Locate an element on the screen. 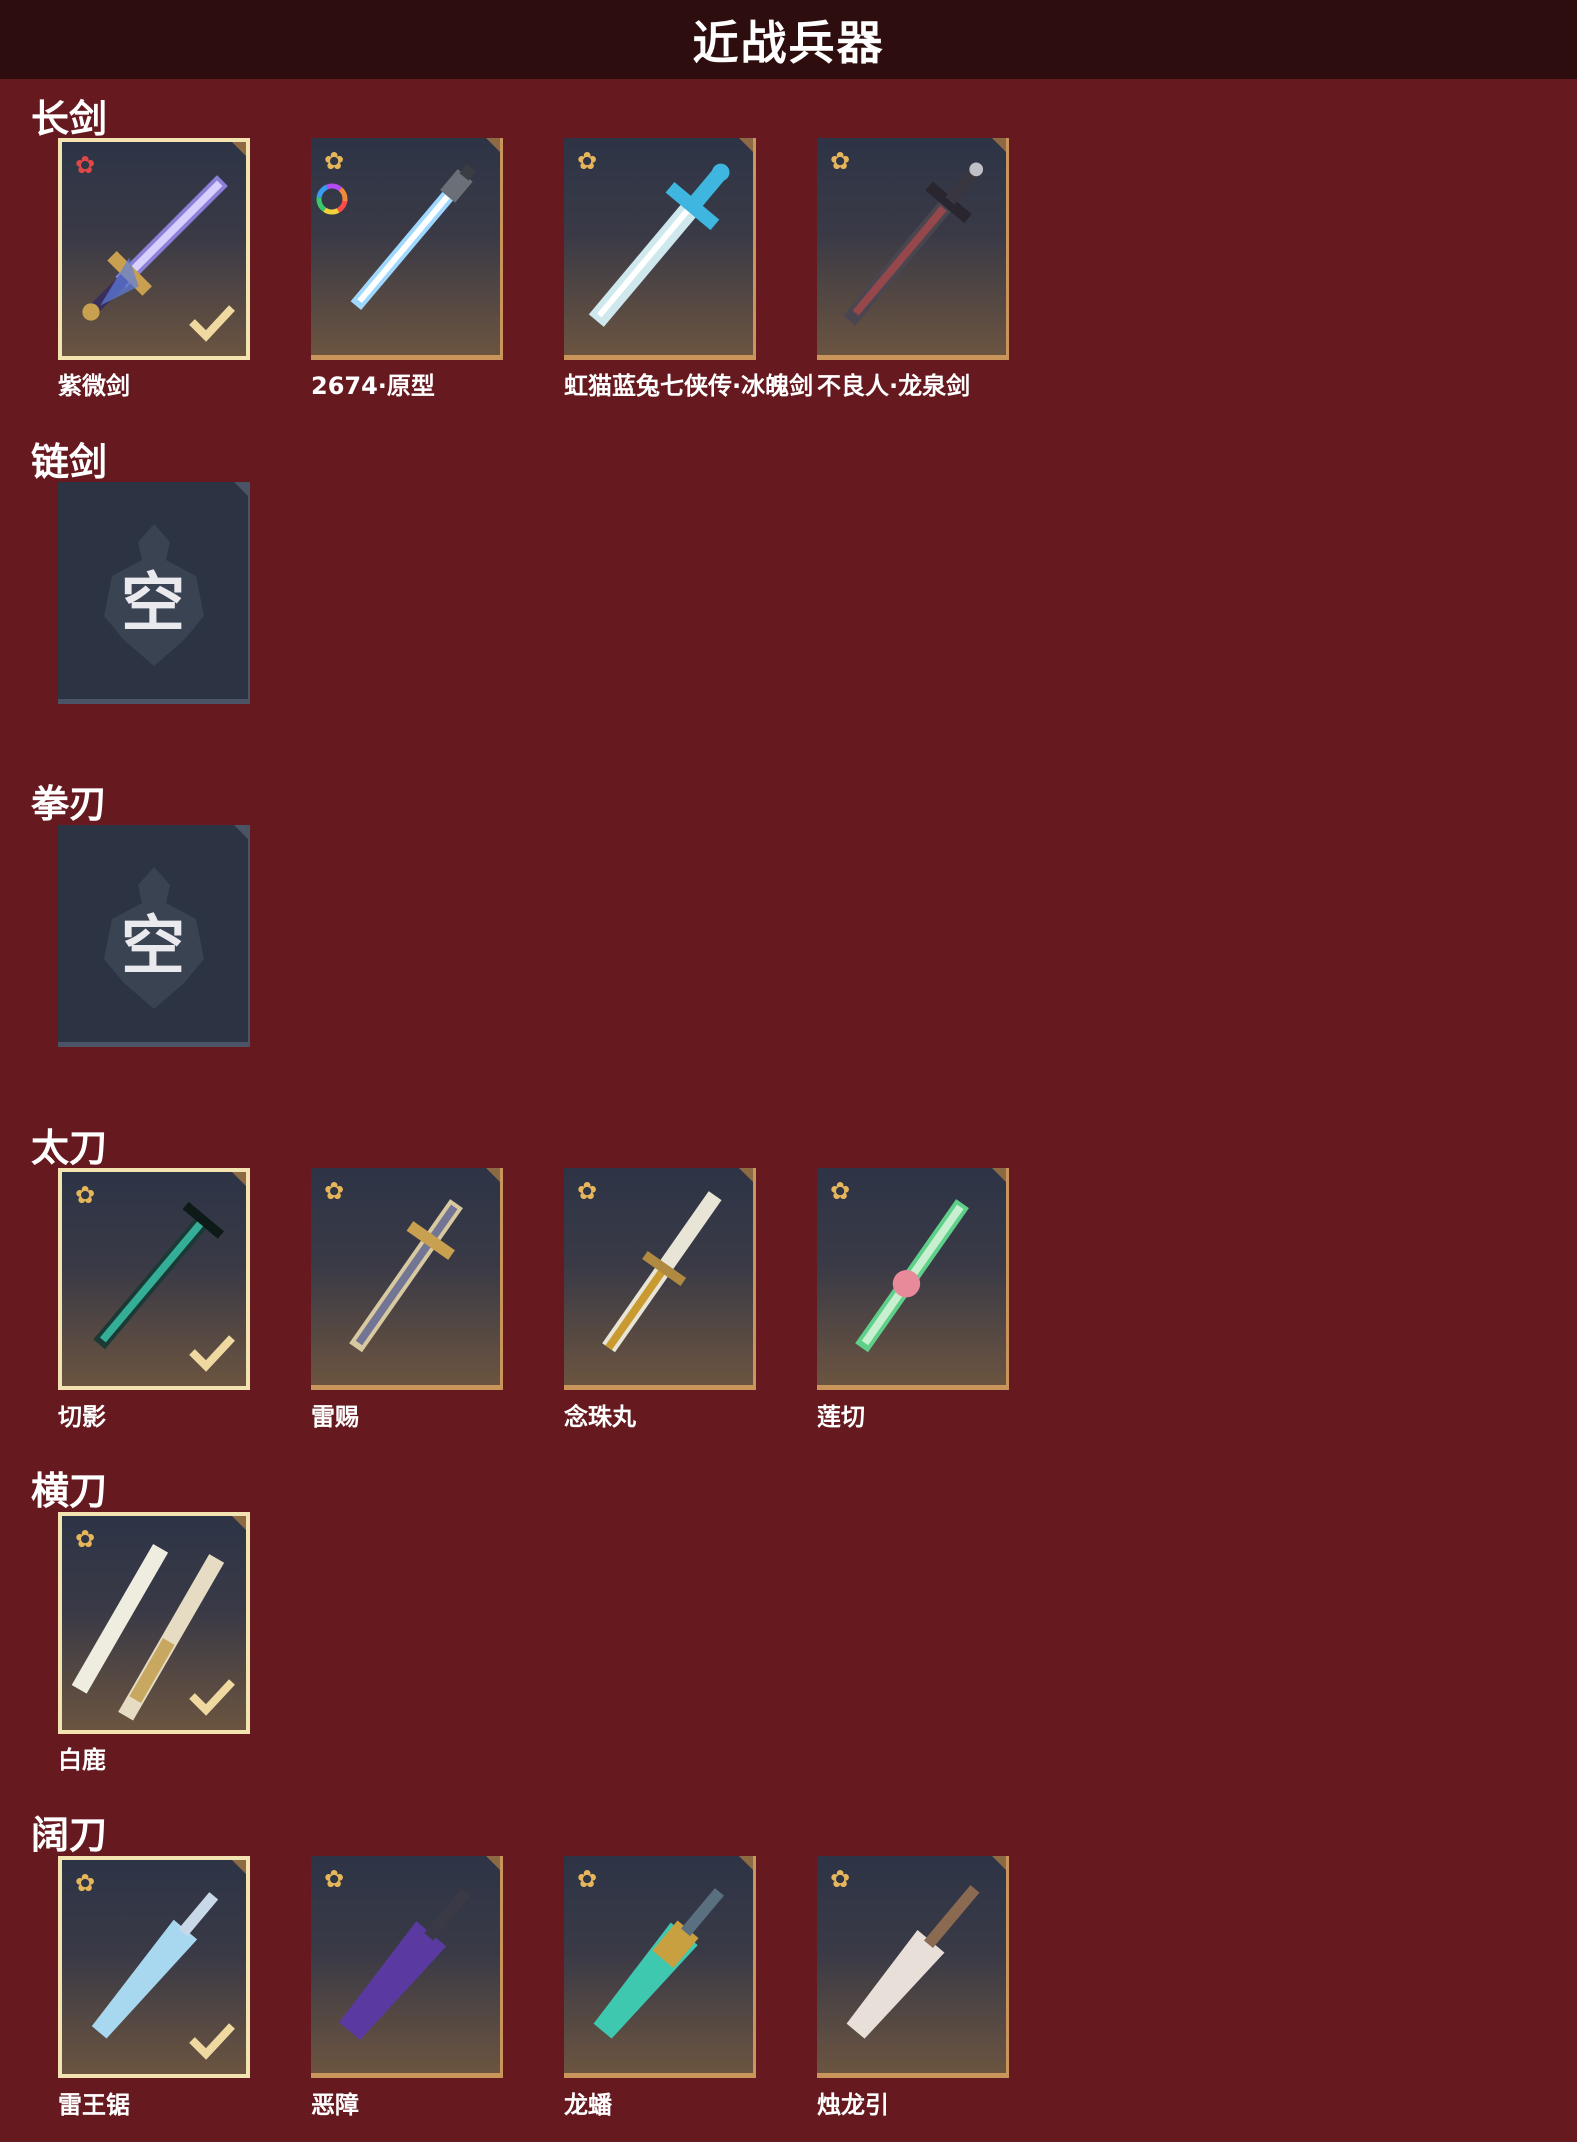 This screenshot has width=1577, height=2142. weapon-name: 虹猫蓝兔七侠传·冰魄剑 is located at coordinates (689, 386).